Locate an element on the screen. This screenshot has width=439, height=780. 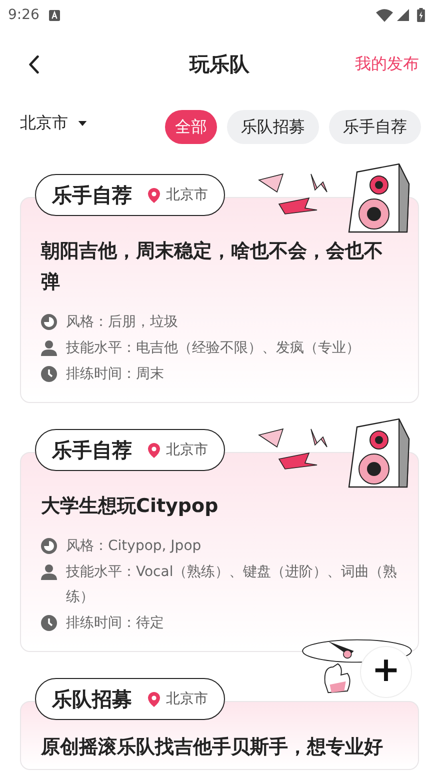
status-time: 9:26 is located at coordinates (24, 15).